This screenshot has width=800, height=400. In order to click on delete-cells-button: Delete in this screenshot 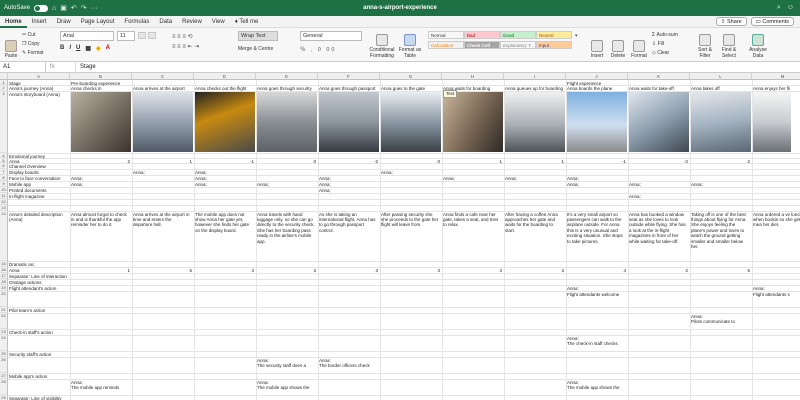, I will do `click(618, 45)`.